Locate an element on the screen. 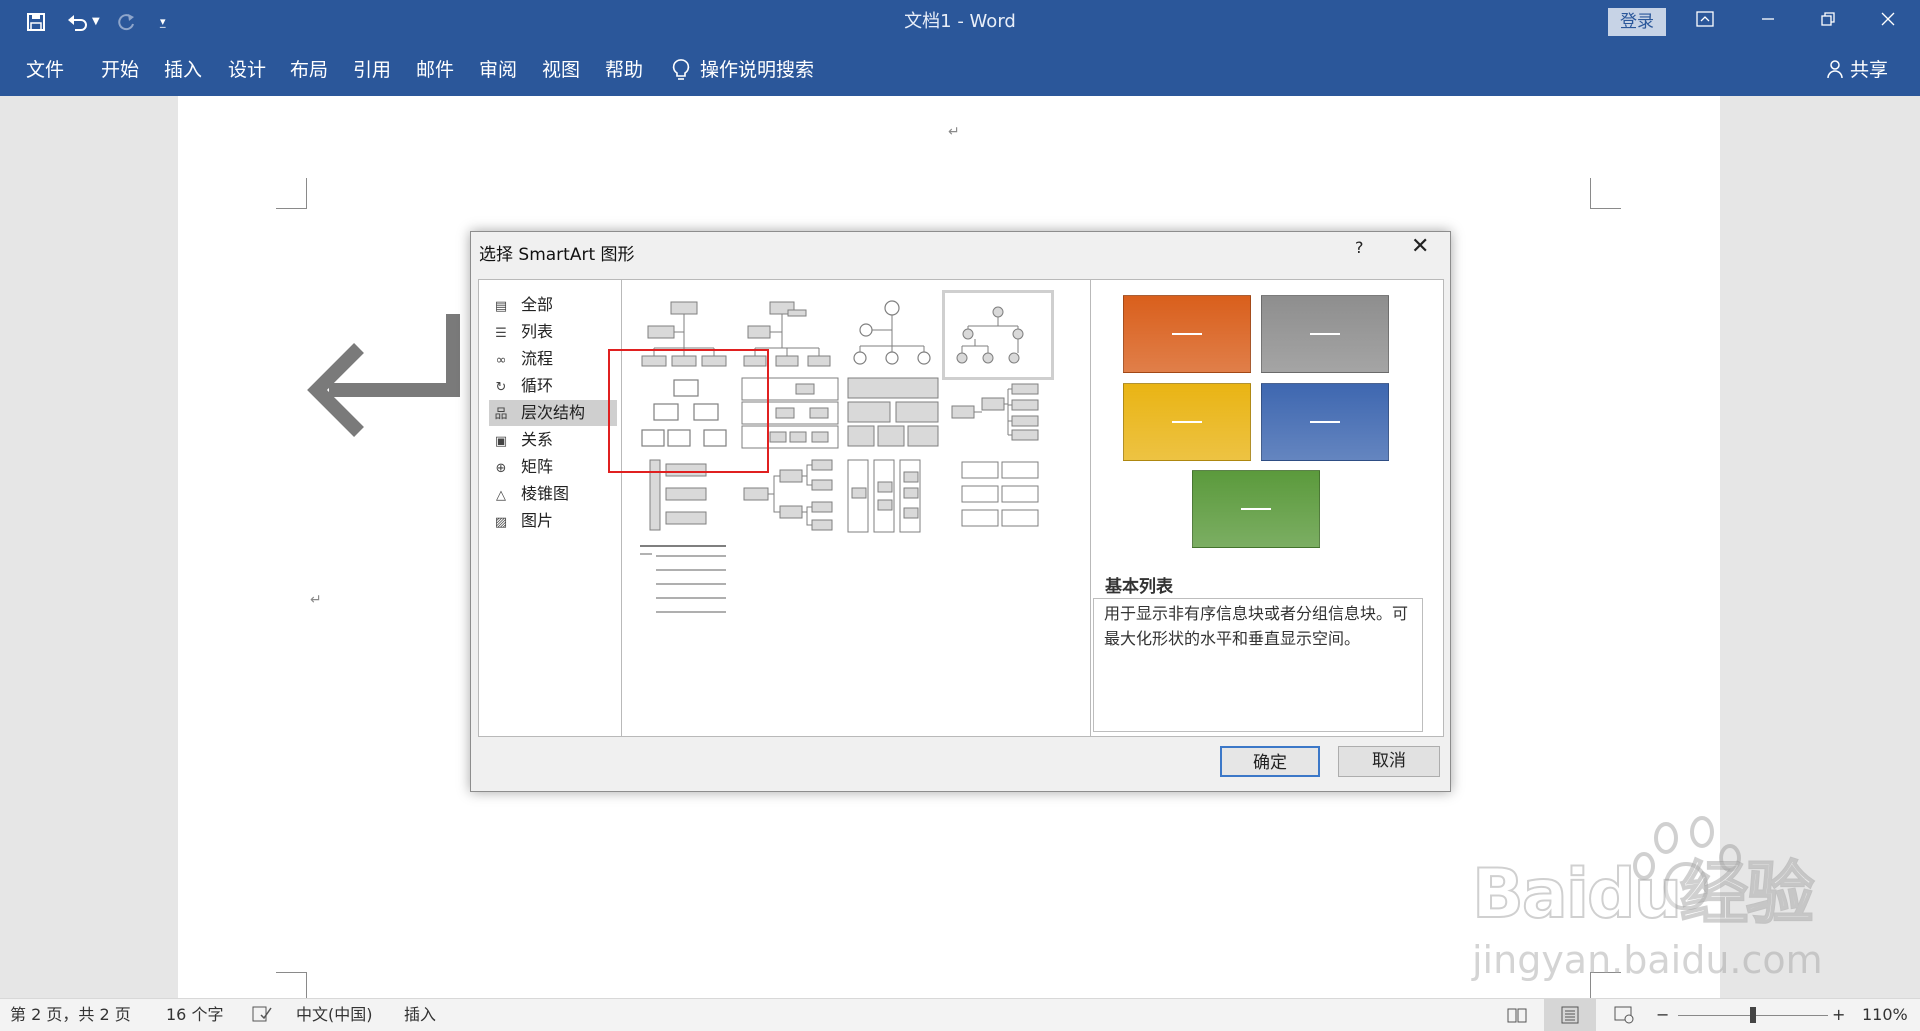 The image size is (1920, 1031). tell-me-label: 操作说明搜索 is located at coordinates (757, 70).